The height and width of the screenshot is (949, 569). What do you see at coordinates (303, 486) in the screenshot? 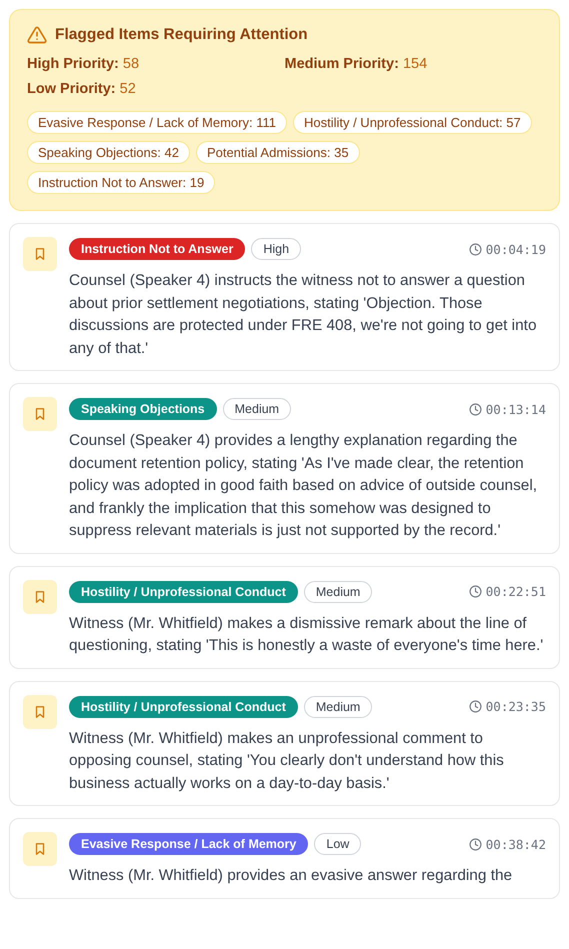
I see `flag-description: Counsel (Speaker 4) provides a lengthy explanation regarding the document retention policy, stating 'As I've made clear, the retention policy was adopted in good faith based on advice of outside counsel, and frankly the implication that this somehow was designed to suppress relevant materials is just not supported by the record.'` at bounding box center [303, 486].